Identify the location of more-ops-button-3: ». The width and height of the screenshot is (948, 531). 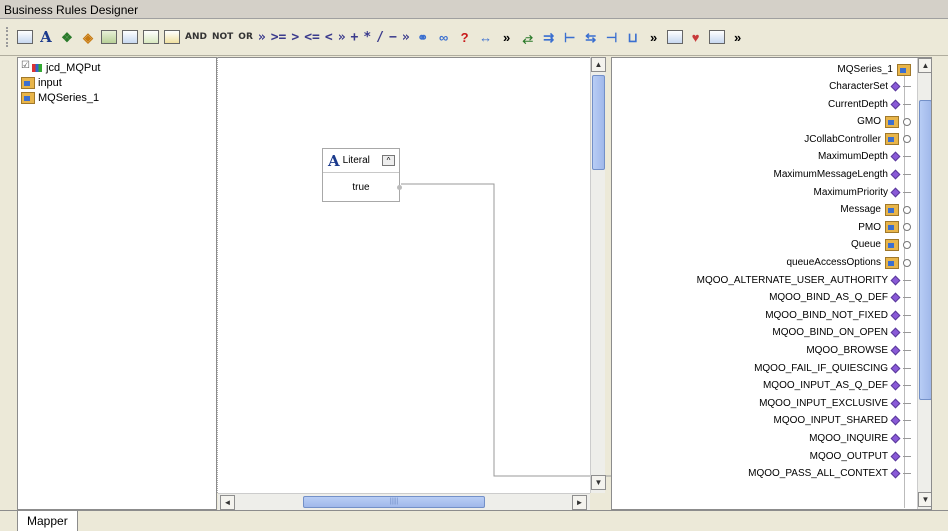
(406, 37).